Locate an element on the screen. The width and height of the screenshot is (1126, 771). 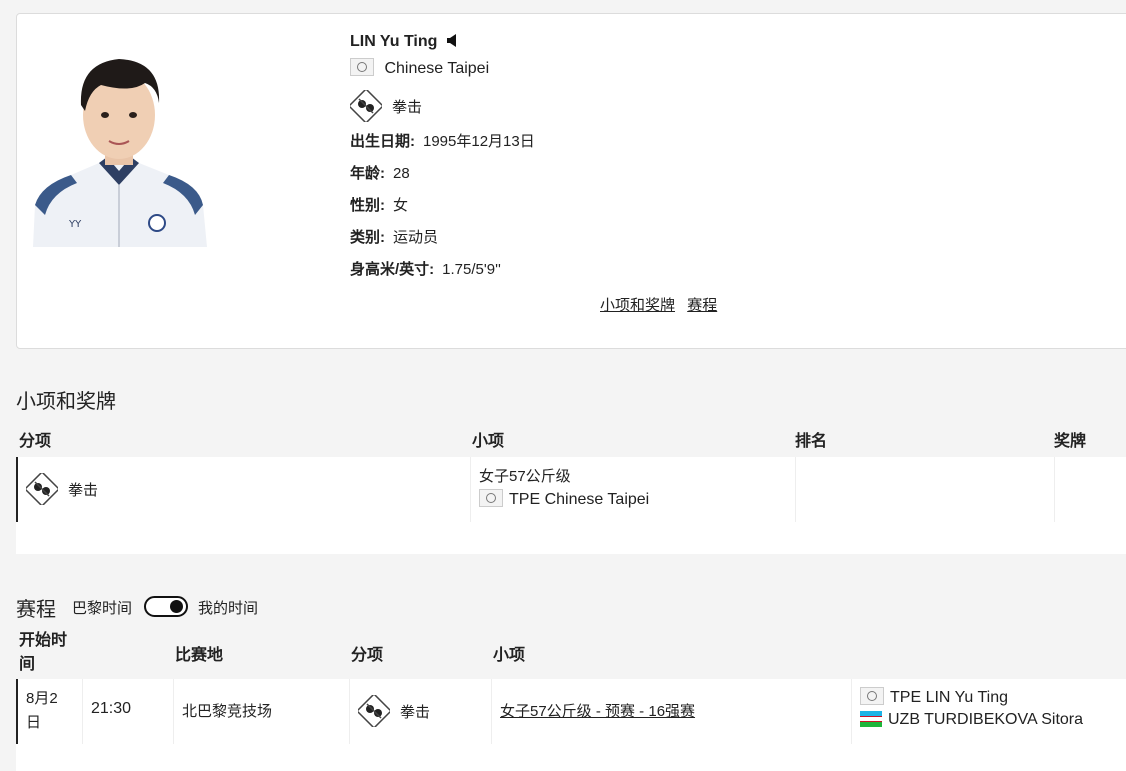
field-category: 类别: 运动员 is located at coordinates (394, 236).